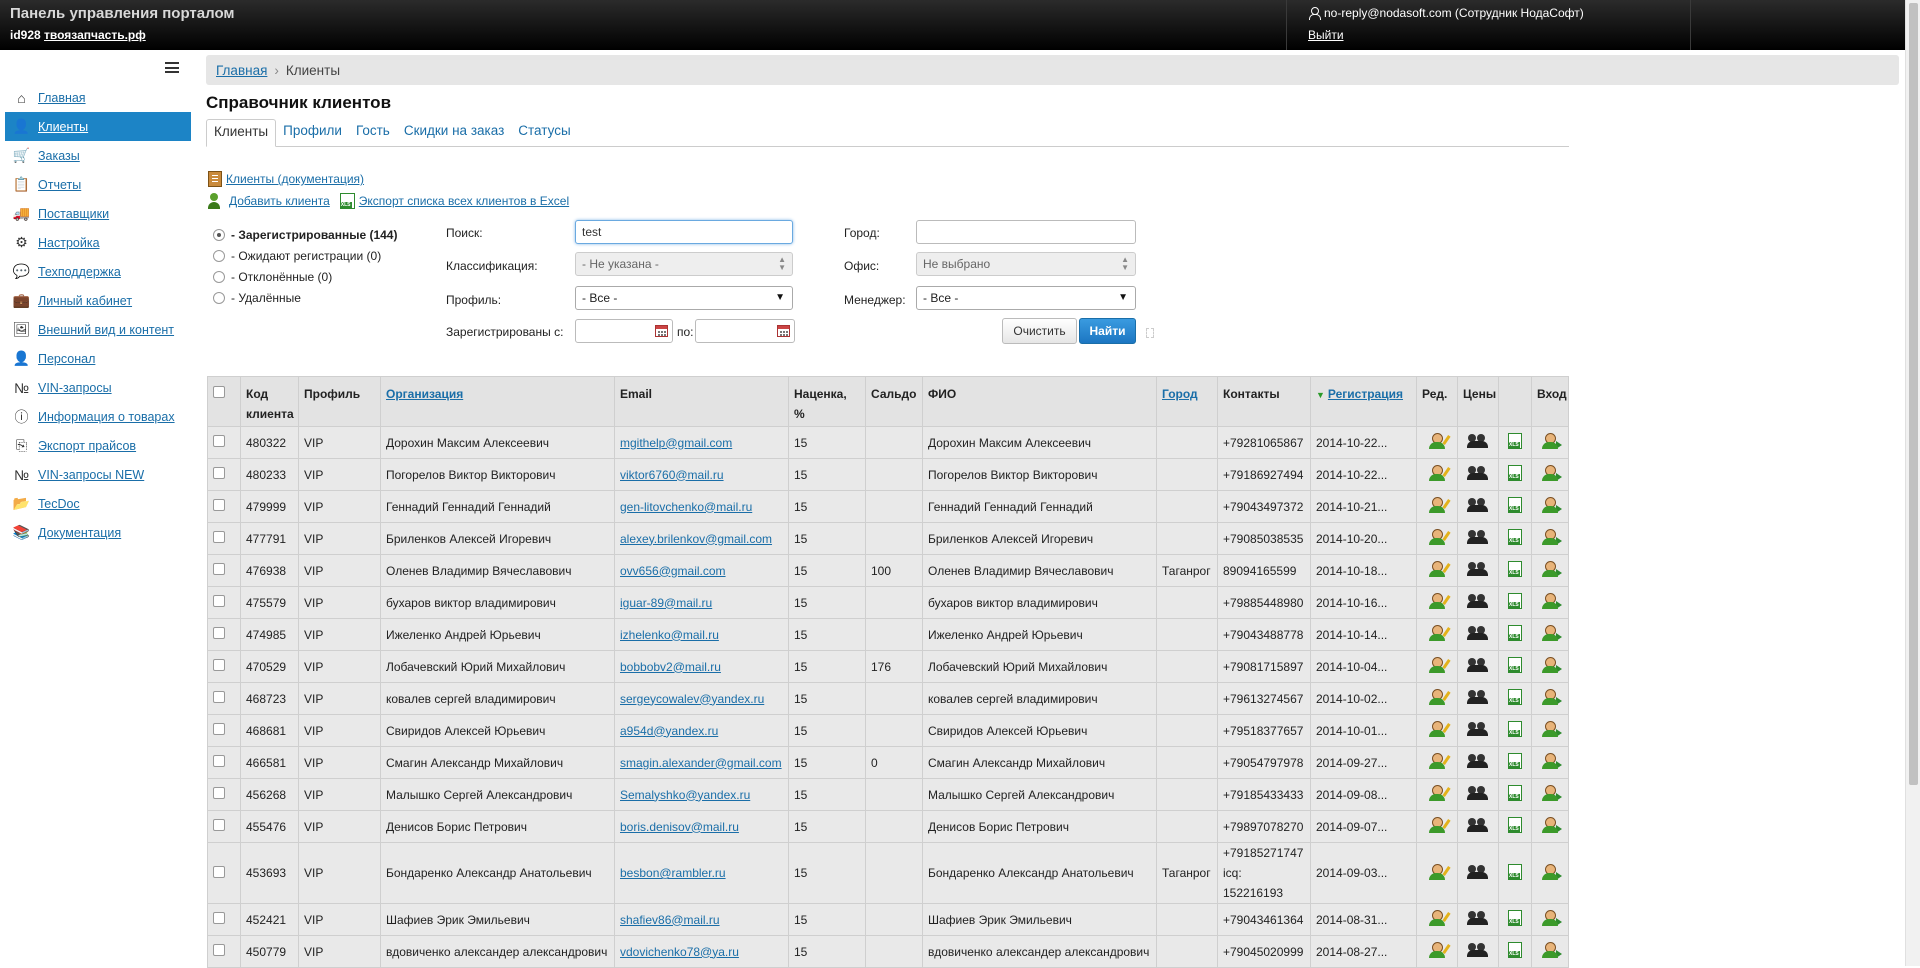 This screenshot has width=1920, height=968. Describe the element at coordinates (98, 184) in the screenshot. I see `sidebar-item: 📋 Отчеты` at that location.